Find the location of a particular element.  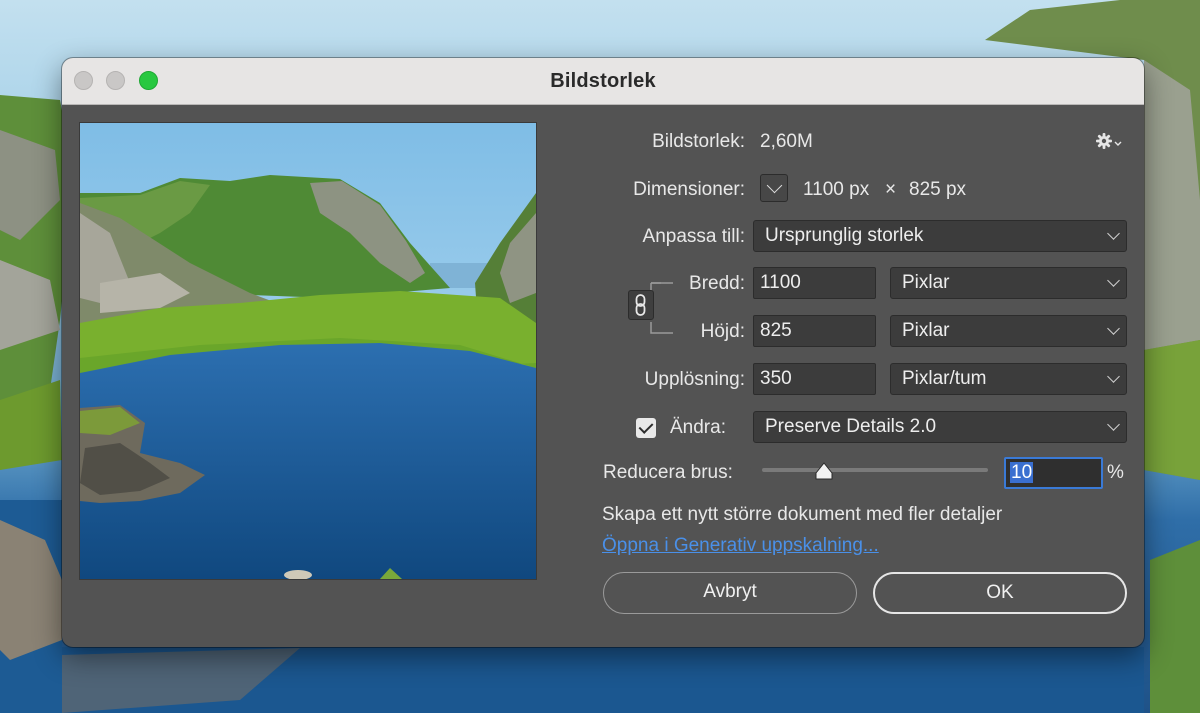

image-size-value: 2,60M is located at coordinates (786, 141).